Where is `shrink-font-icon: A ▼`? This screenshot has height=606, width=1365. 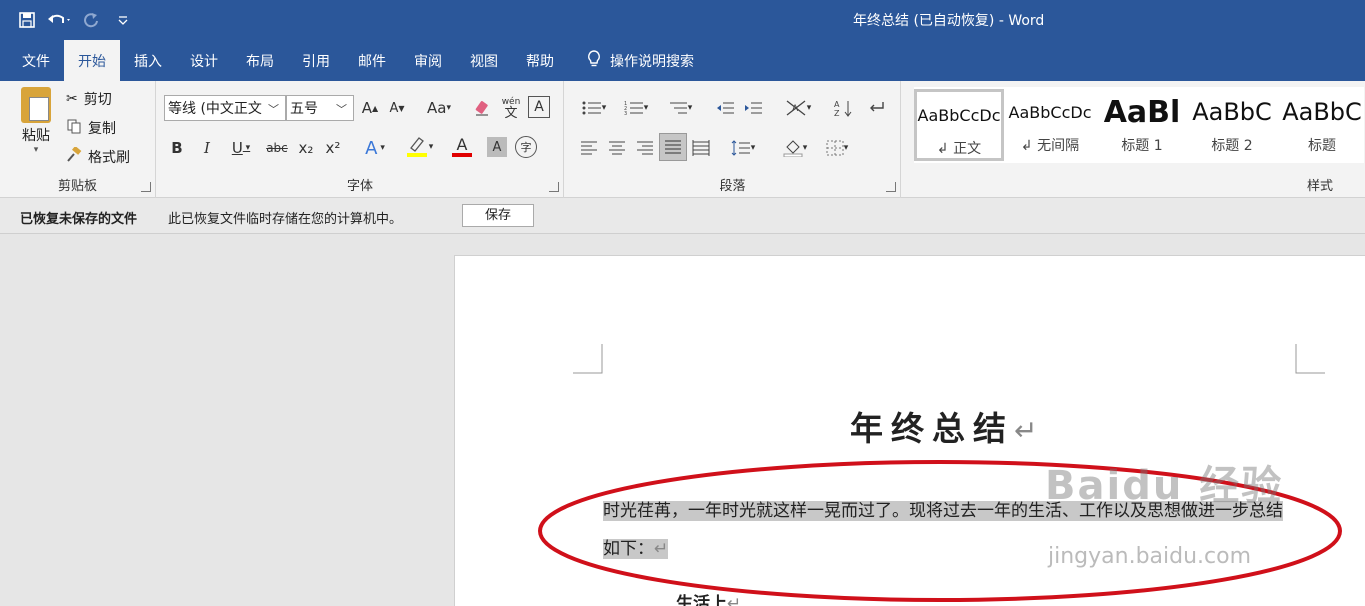 shrink-font-icon: A ▼ is located at coordinates (397, 108).